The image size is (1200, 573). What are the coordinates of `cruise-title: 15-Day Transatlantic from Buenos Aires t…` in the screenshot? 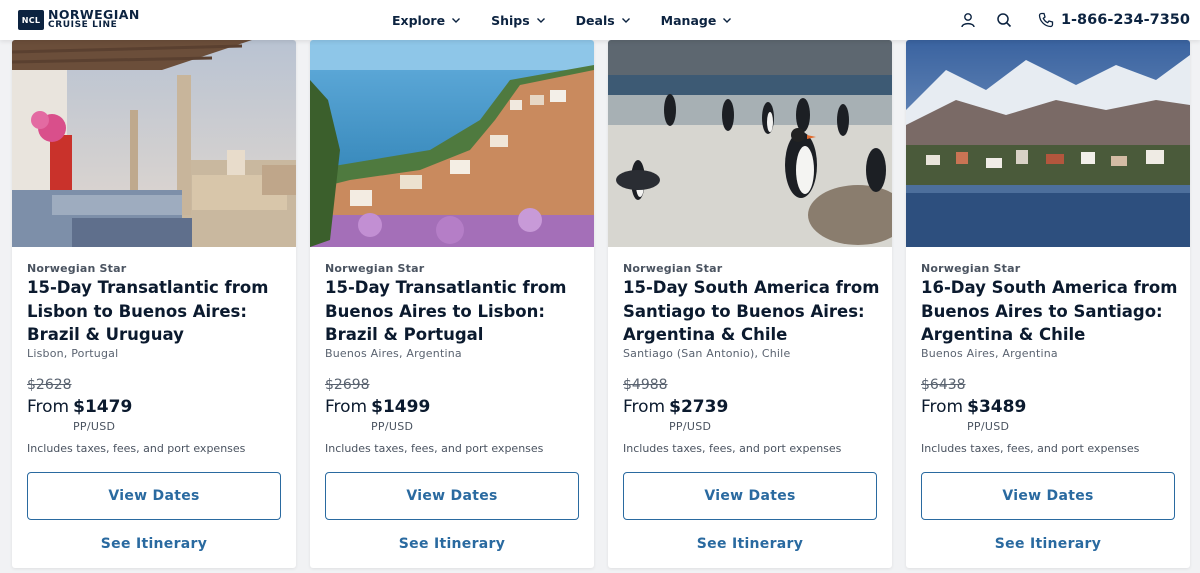 It's located at (456, 311).